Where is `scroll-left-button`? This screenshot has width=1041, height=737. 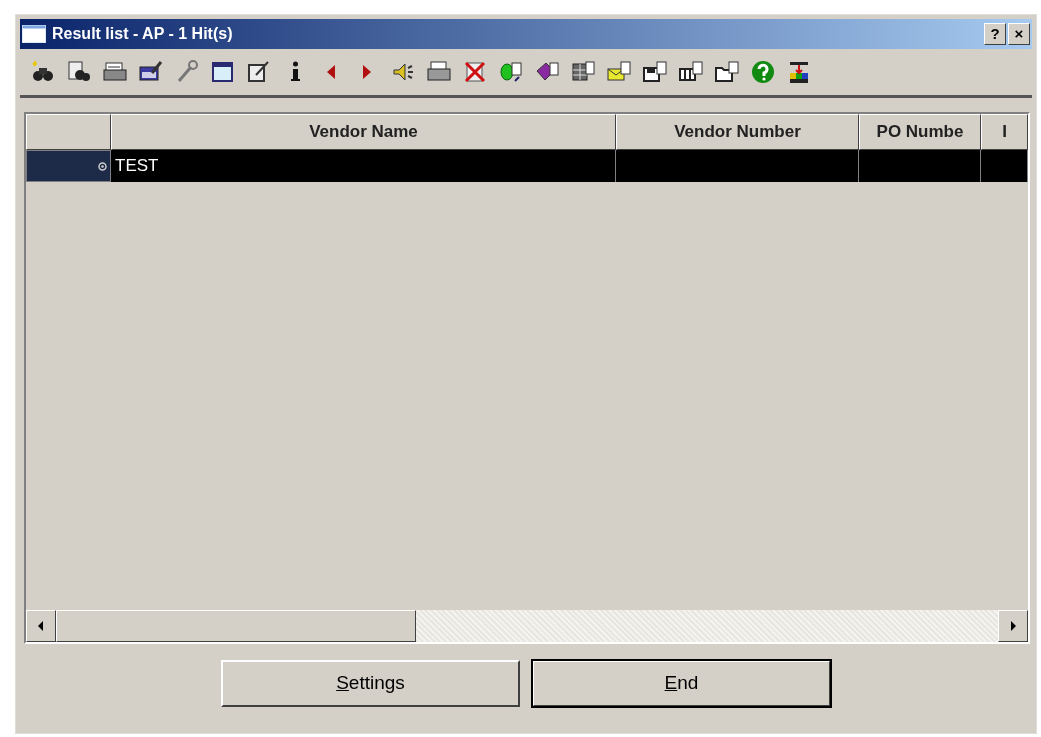 scroll-left-button is located at coordinates (41, 626).